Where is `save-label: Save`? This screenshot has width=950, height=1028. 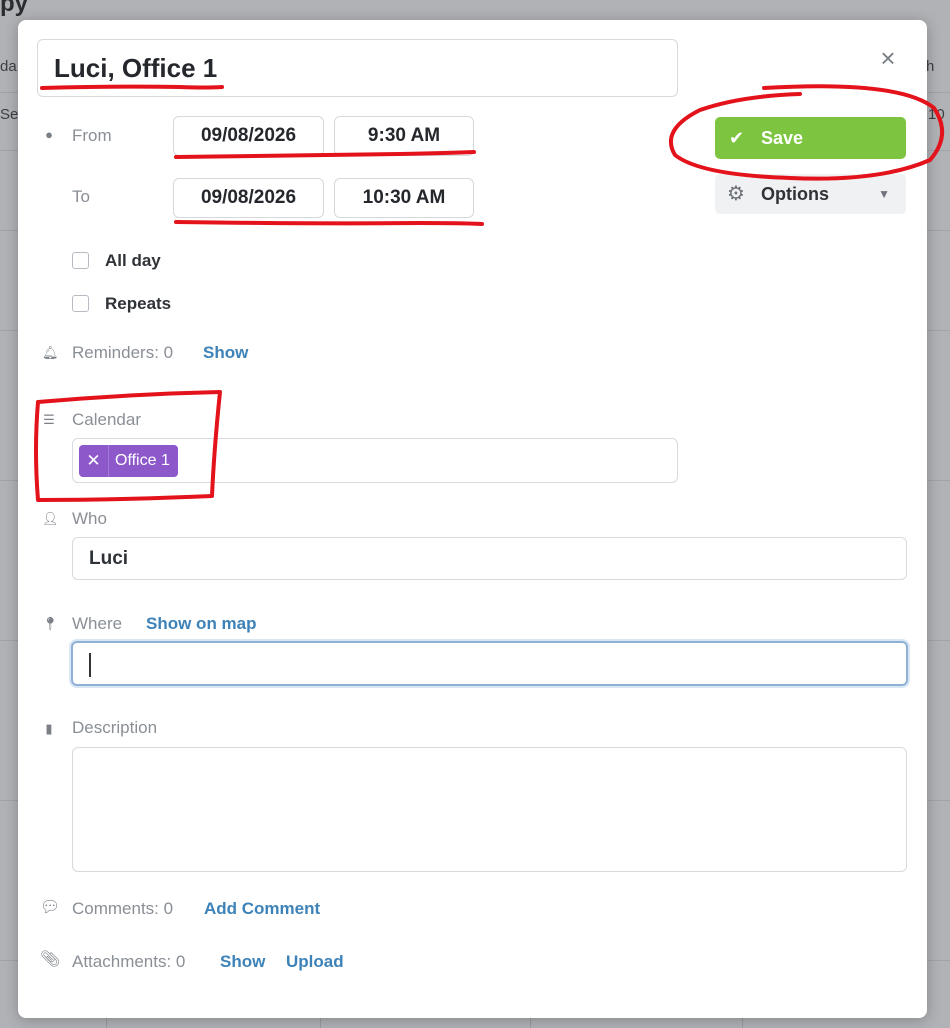
save-label: Save is located at coordinates (782, 138).